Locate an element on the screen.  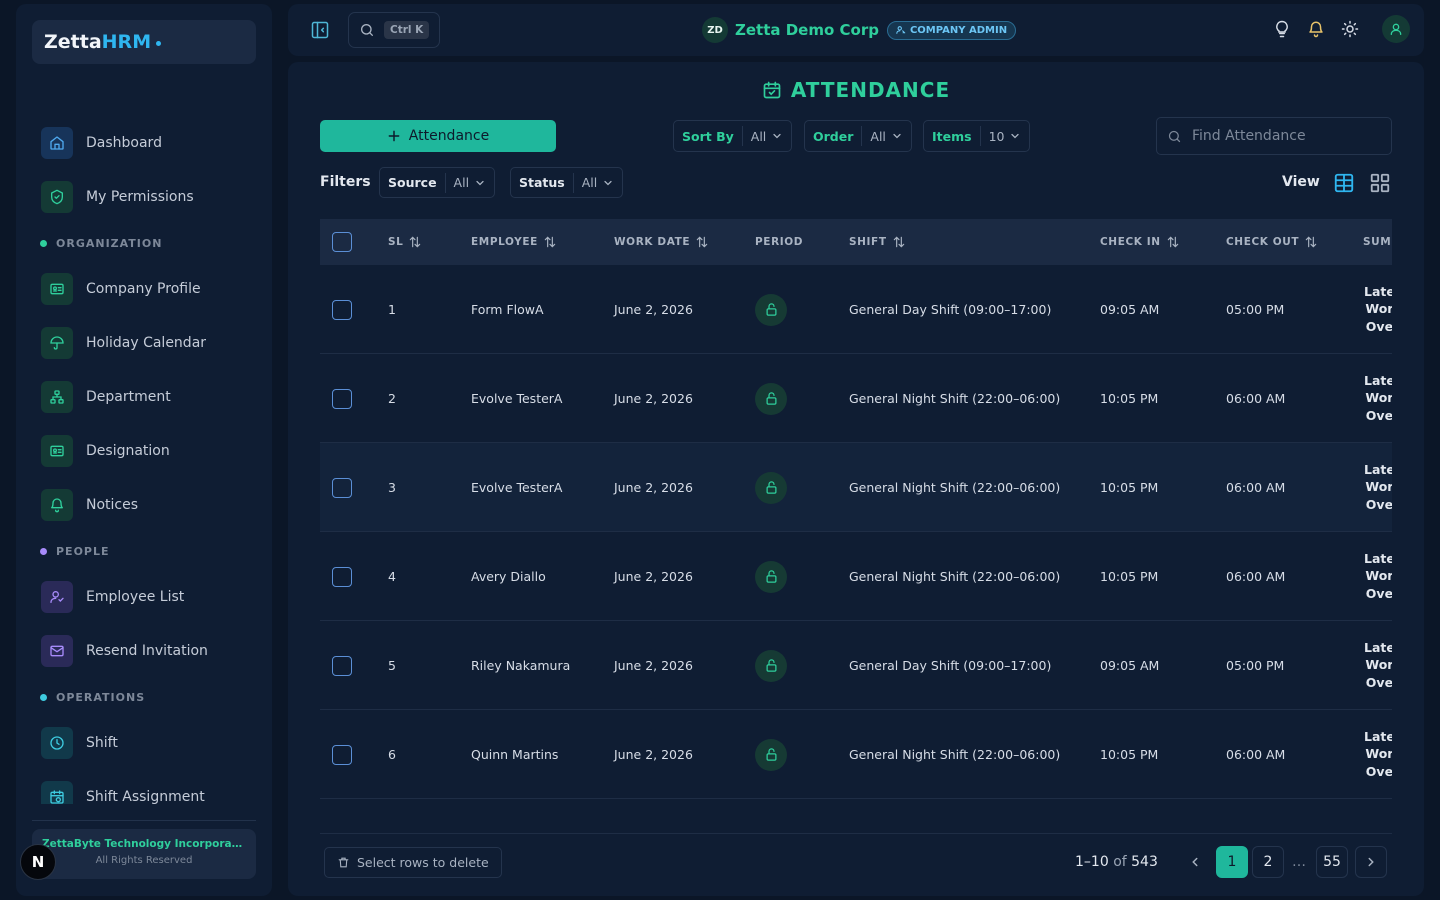
sidebar-item-company-profile: Company Profile is located at coordinates (144, 289).